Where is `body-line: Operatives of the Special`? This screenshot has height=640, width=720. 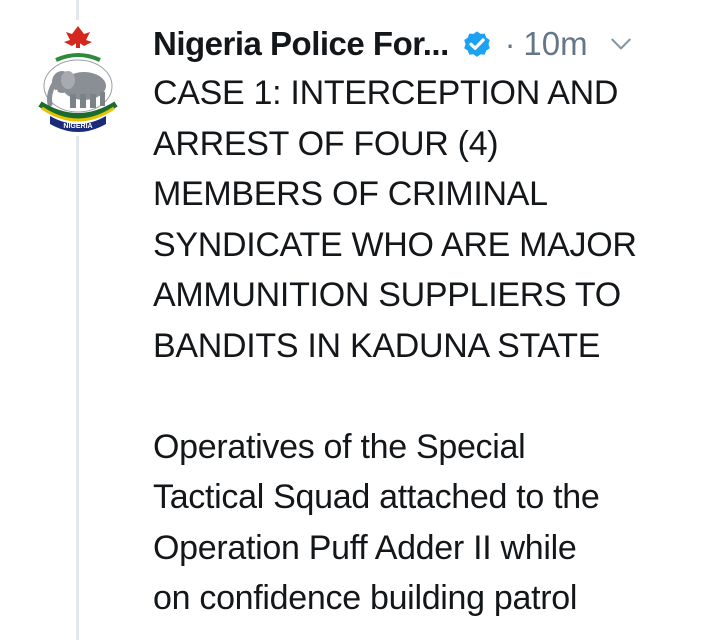 body-line: Operatives of the Special is located at coordinates (339, 446).